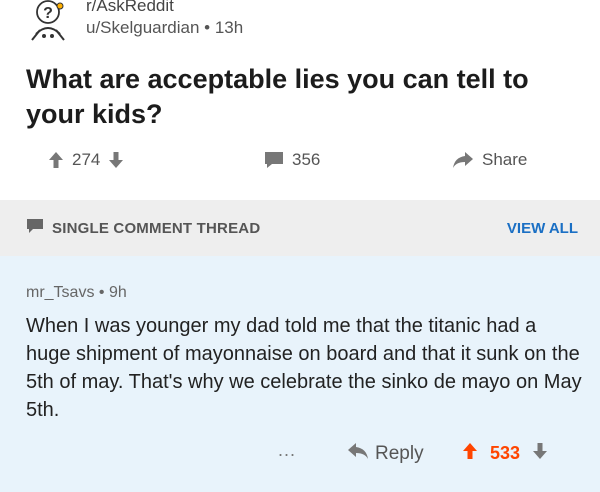  I want to click on comment-meta: mr_Tsavs • 9h, so click(76, 292).